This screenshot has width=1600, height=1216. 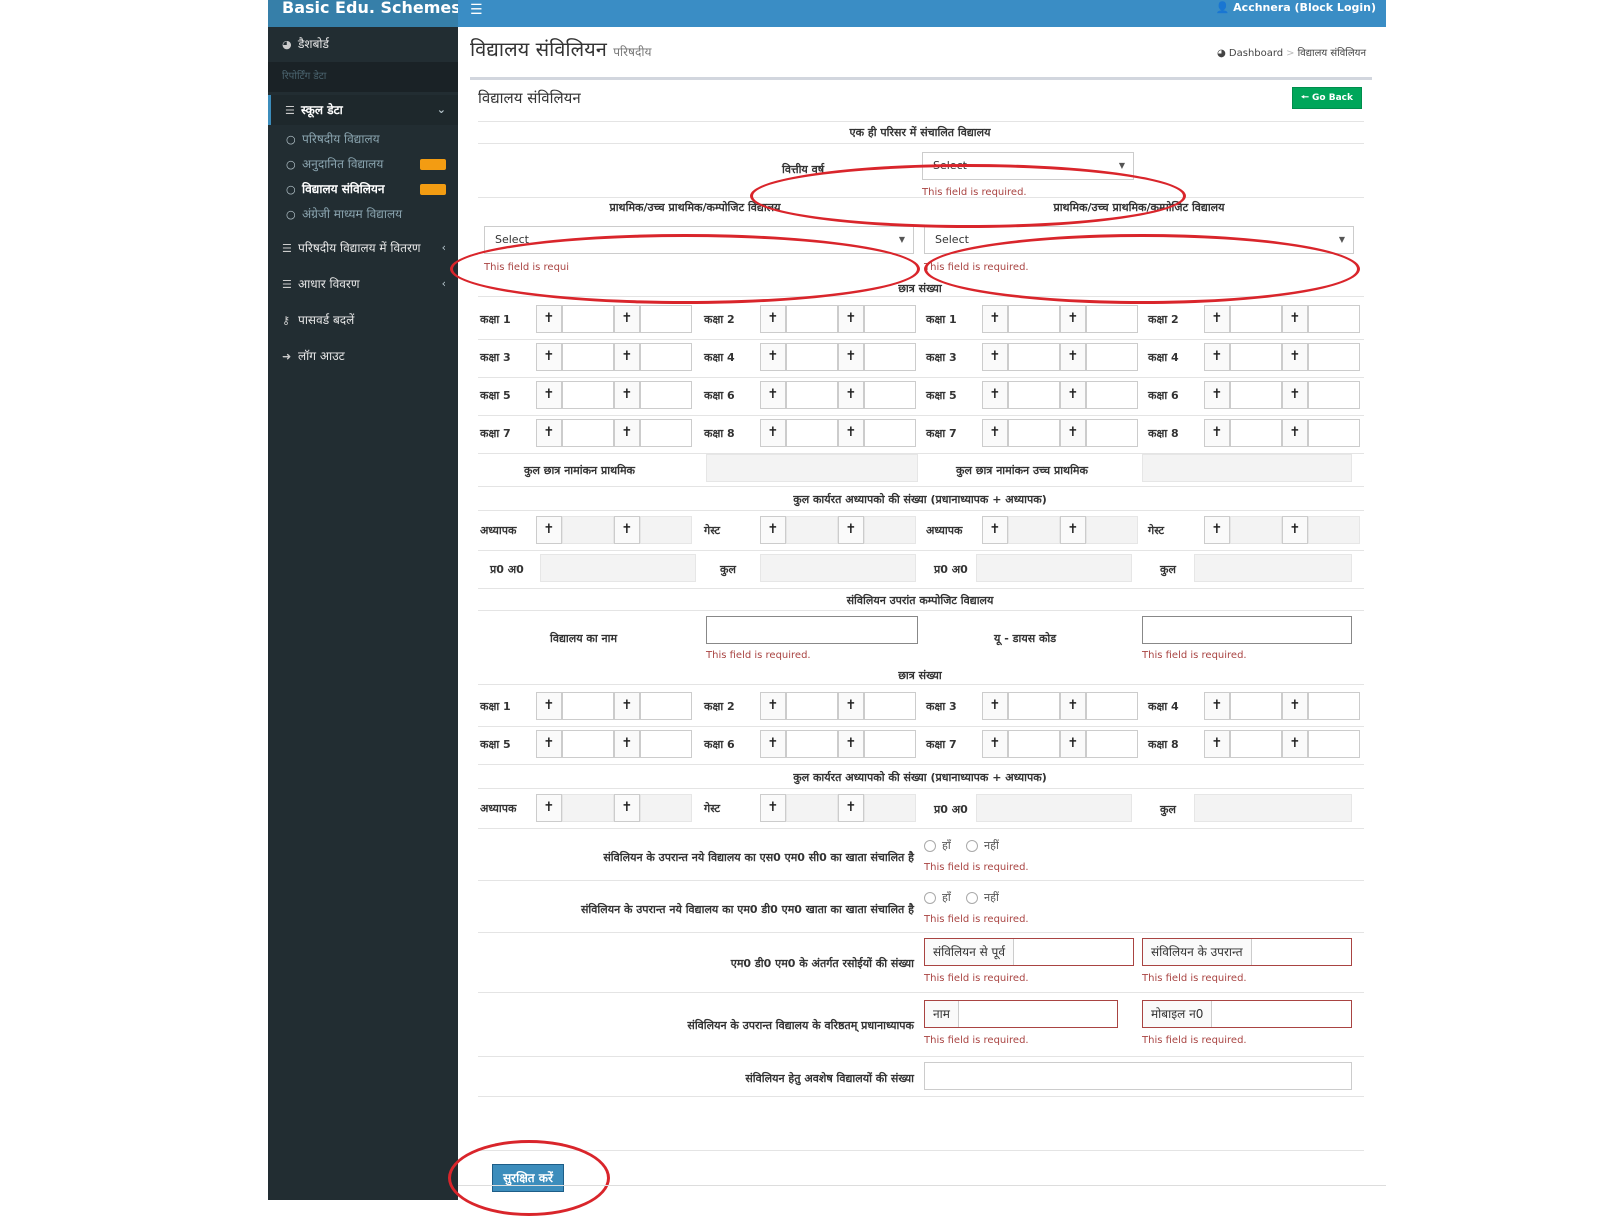 What do you see at coordinates (1138, 1076) in the screenshot?
I see `remaining-input` at bounding box center [1138, 1076].